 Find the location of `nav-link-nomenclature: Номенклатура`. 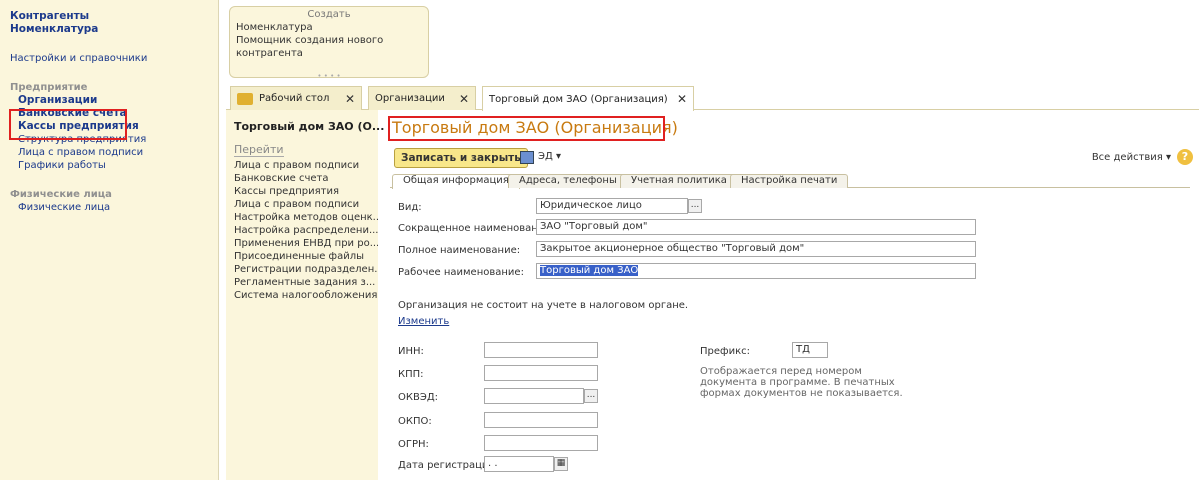

nav-link-nomenclature: Номенклатура is located at coordinates (114, 29).